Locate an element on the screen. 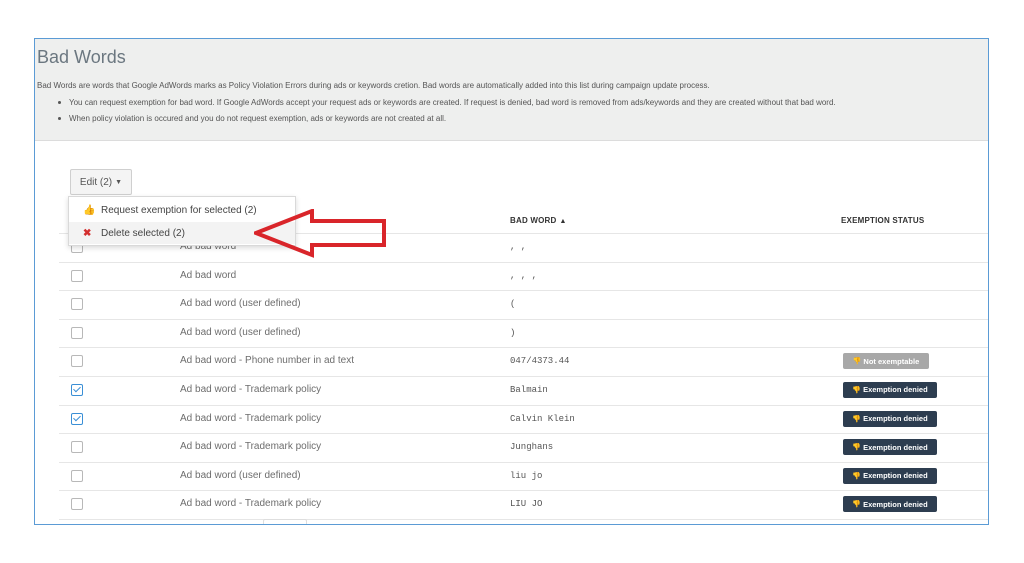  row-bad-word: Calvin Klein is located at coordinates (542, 418).